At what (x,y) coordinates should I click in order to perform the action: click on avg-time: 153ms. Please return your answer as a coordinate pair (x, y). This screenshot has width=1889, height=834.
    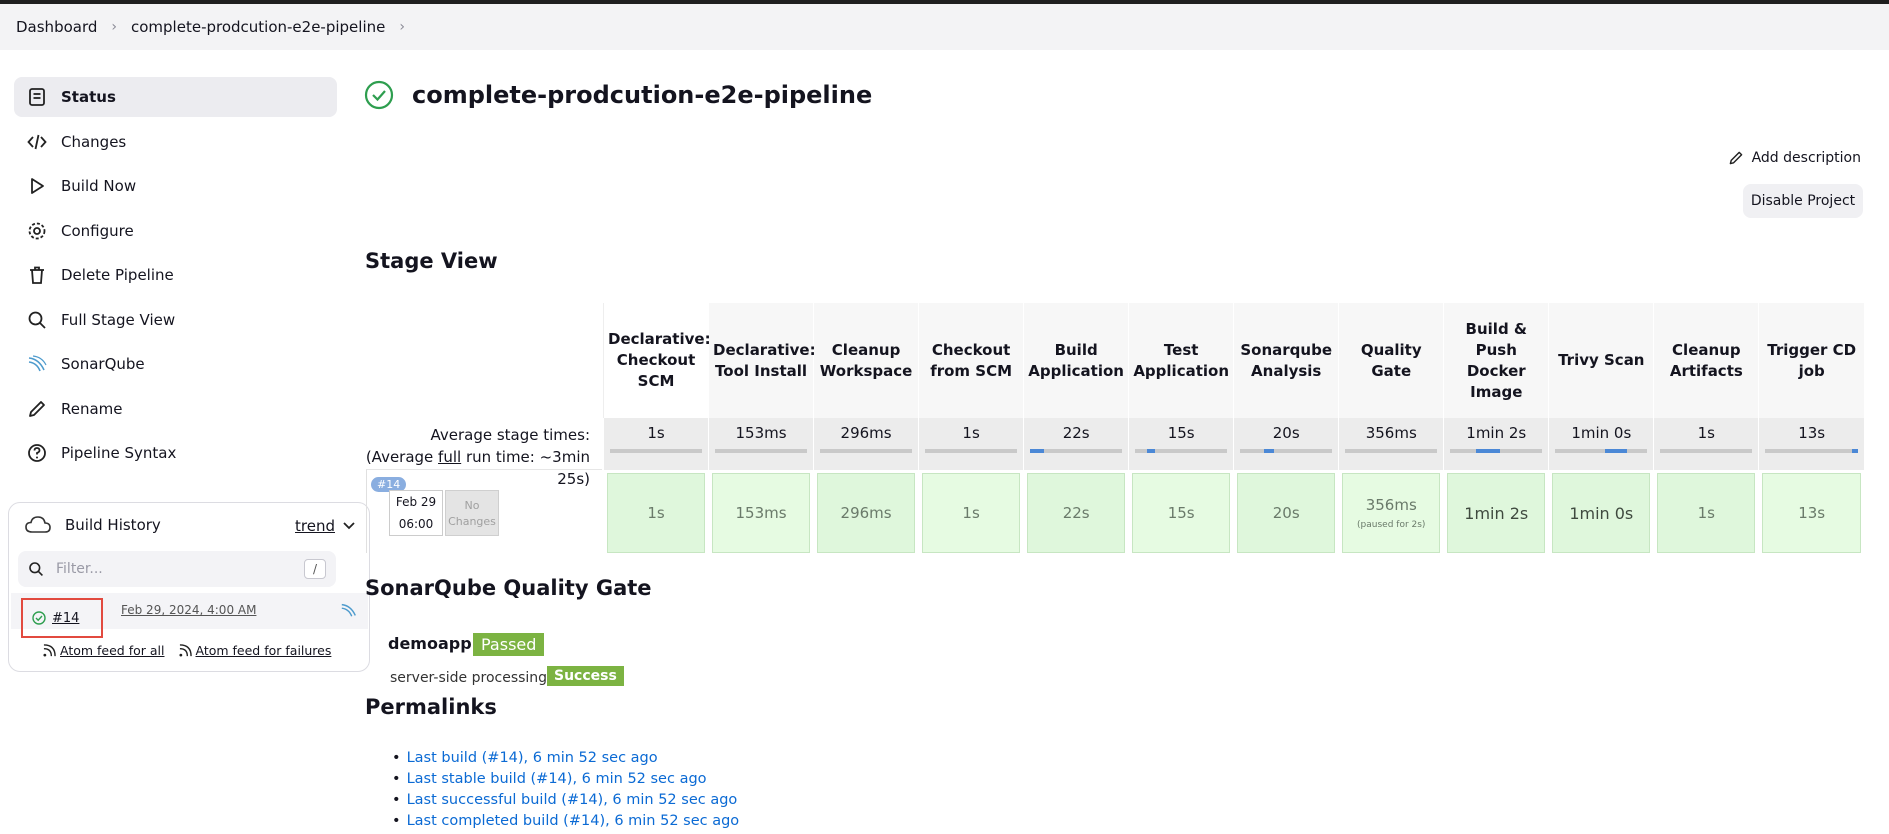
    Looking at the image, I should click on (761, 433).